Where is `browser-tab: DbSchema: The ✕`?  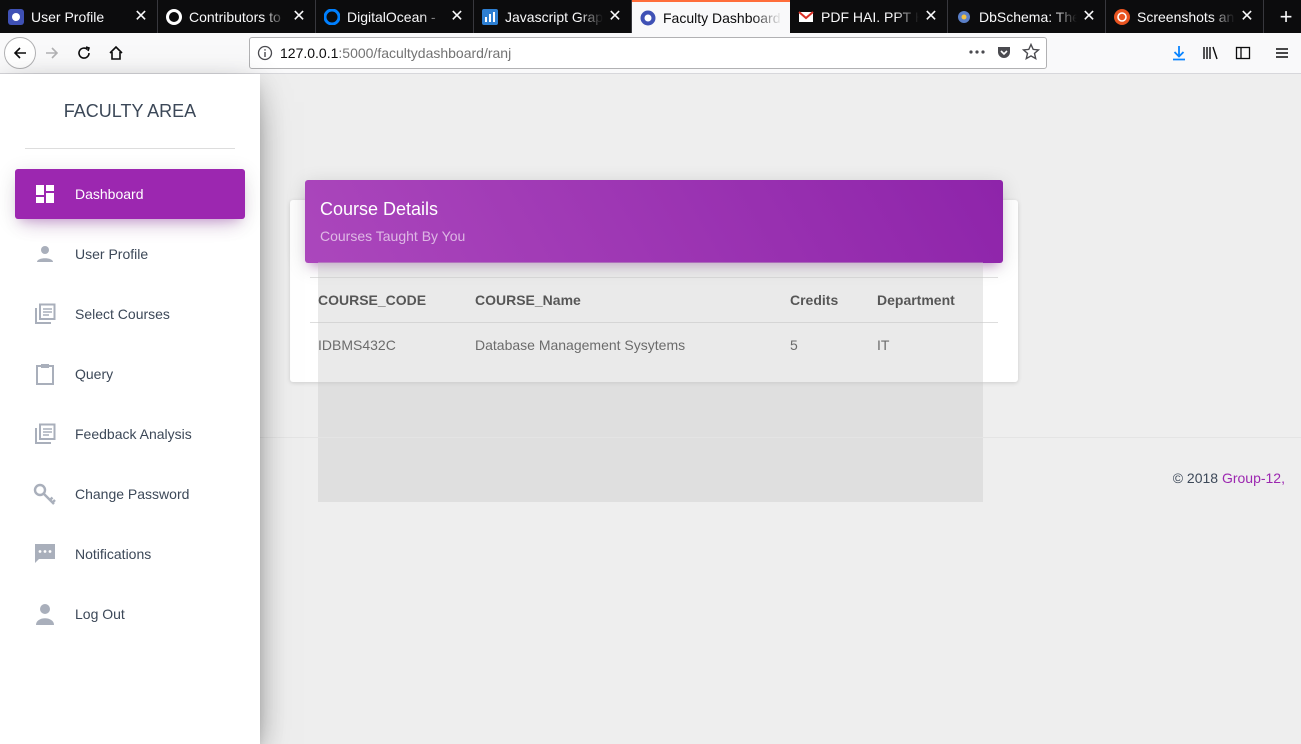 browser-tab: DbSchema: The ✕ is located at coordinates (1027, 16).